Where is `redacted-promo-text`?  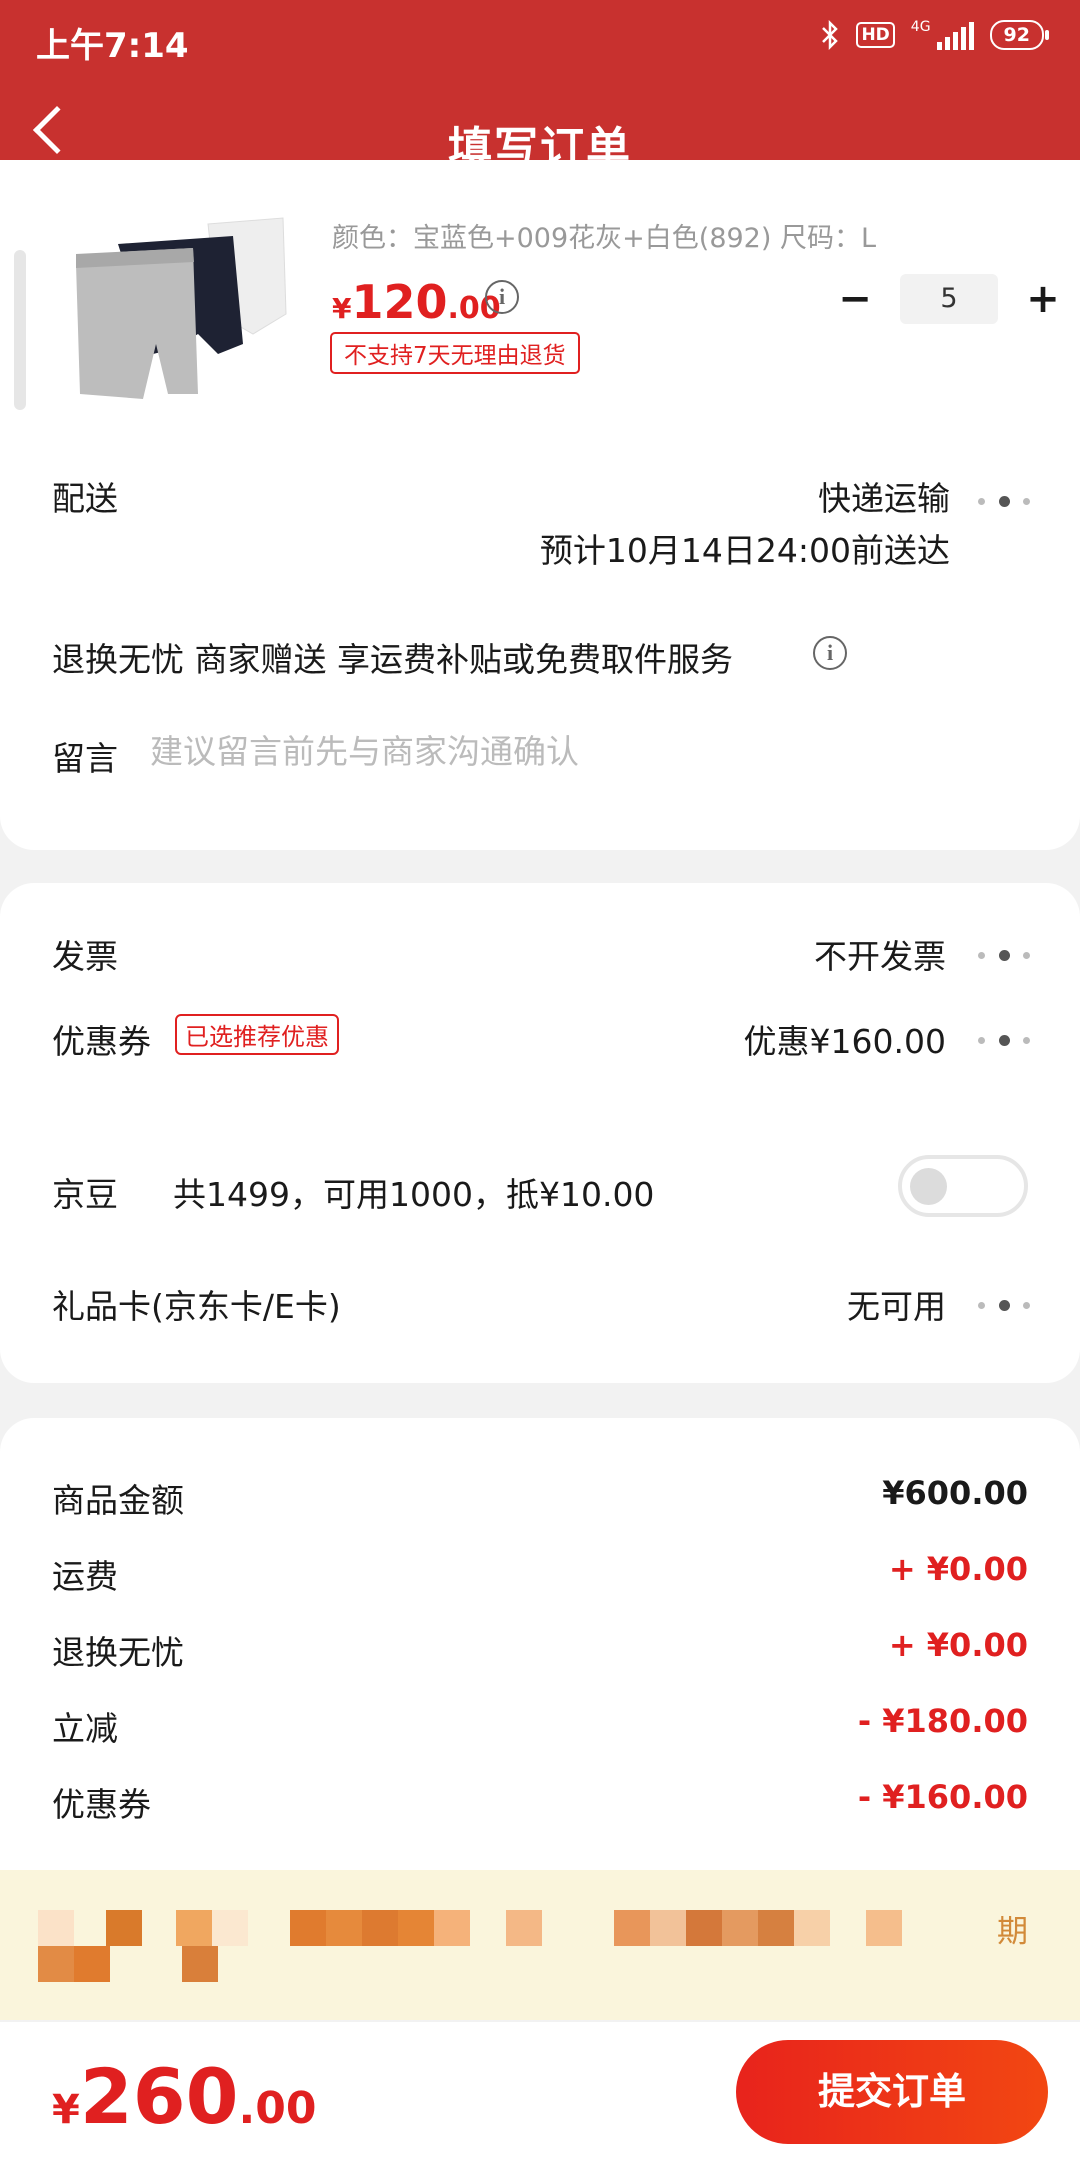
redacted-promo-text is located at coordinates (538, 1947).